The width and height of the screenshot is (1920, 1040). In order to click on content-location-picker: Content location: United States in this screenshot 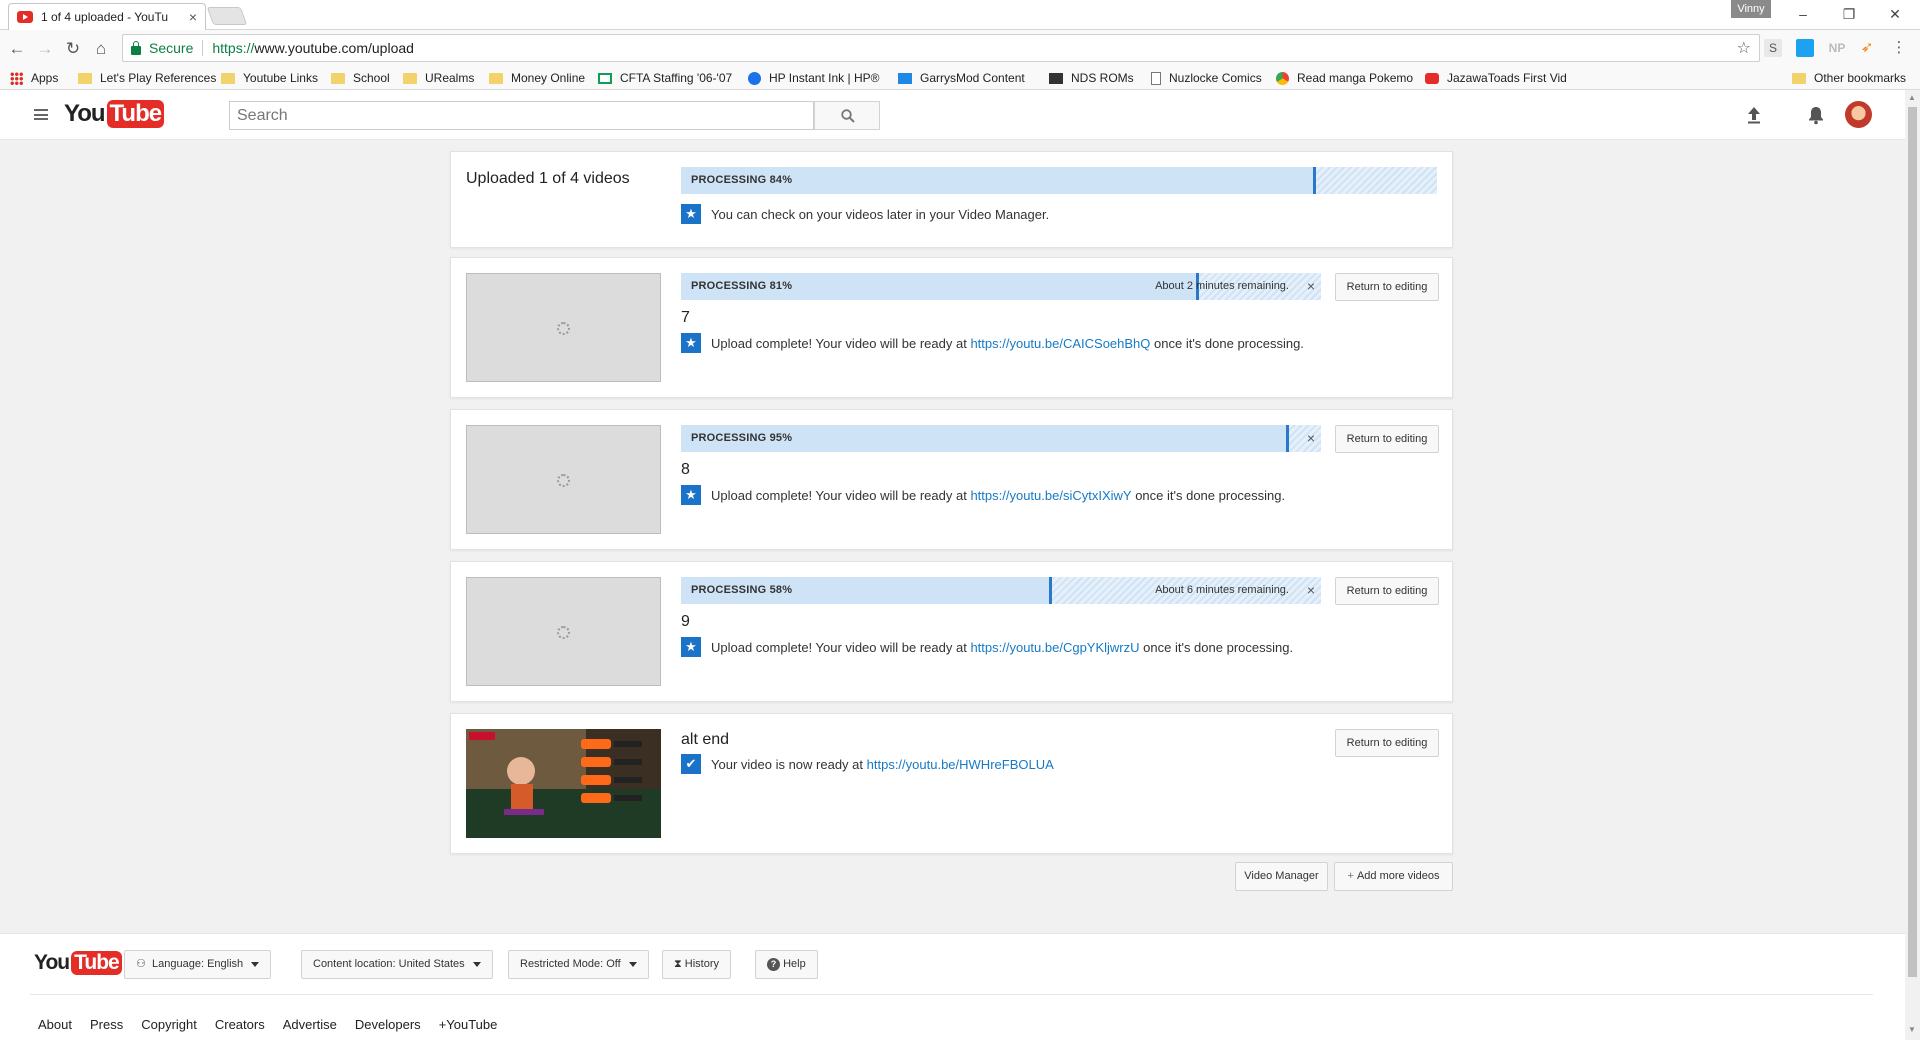, I will do `click(397, 964)`.